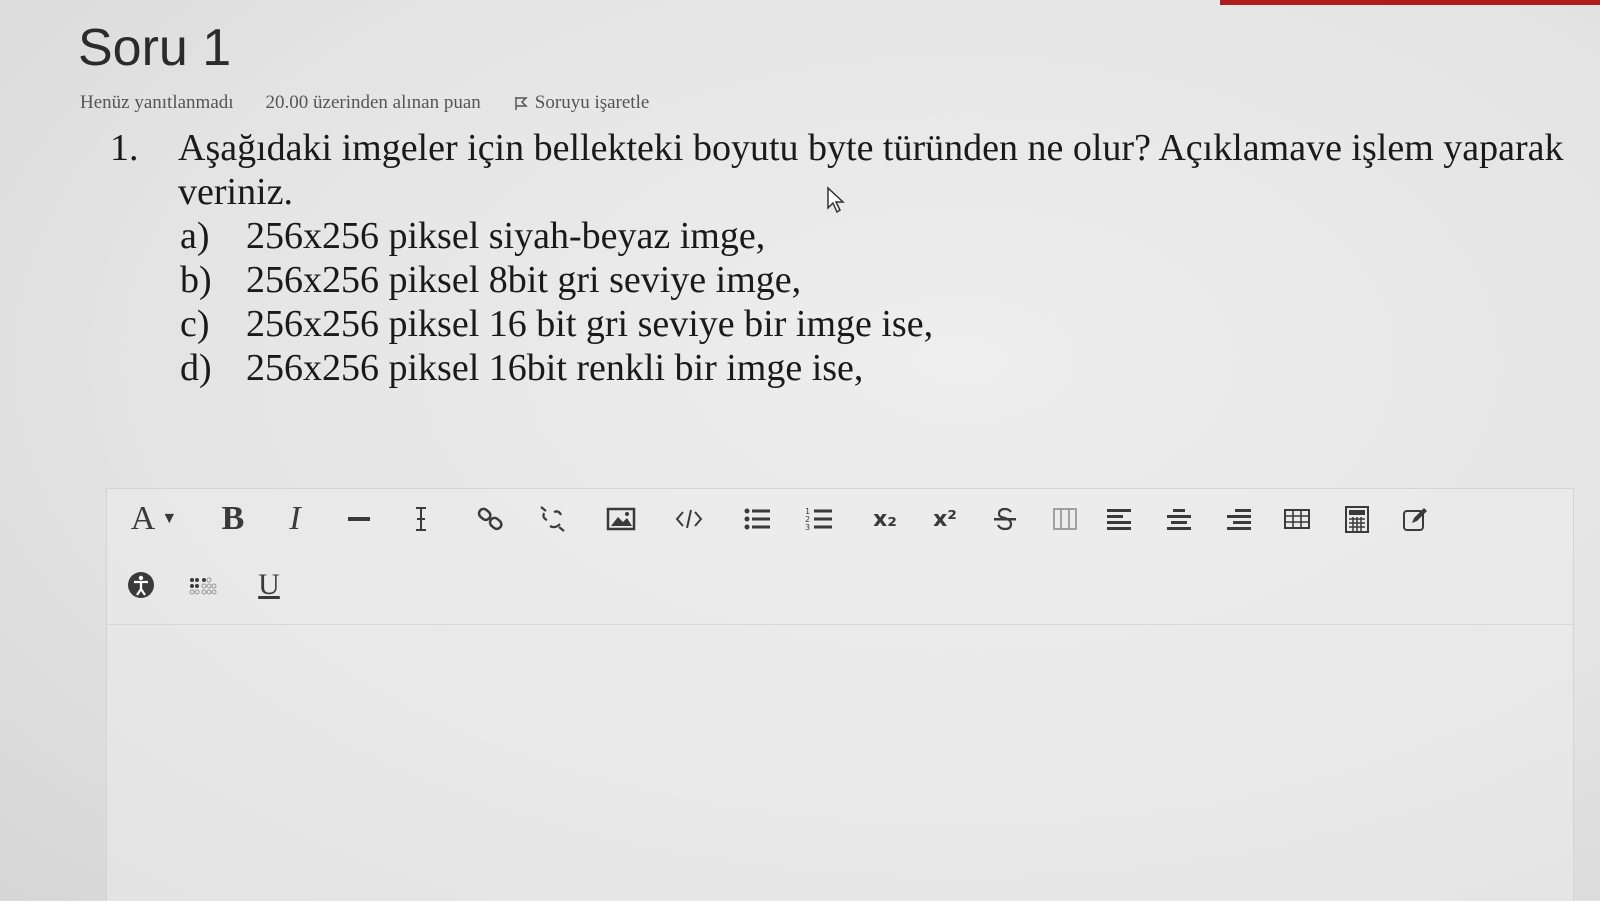  I want to click on item-letter: c), so click(195, 324).